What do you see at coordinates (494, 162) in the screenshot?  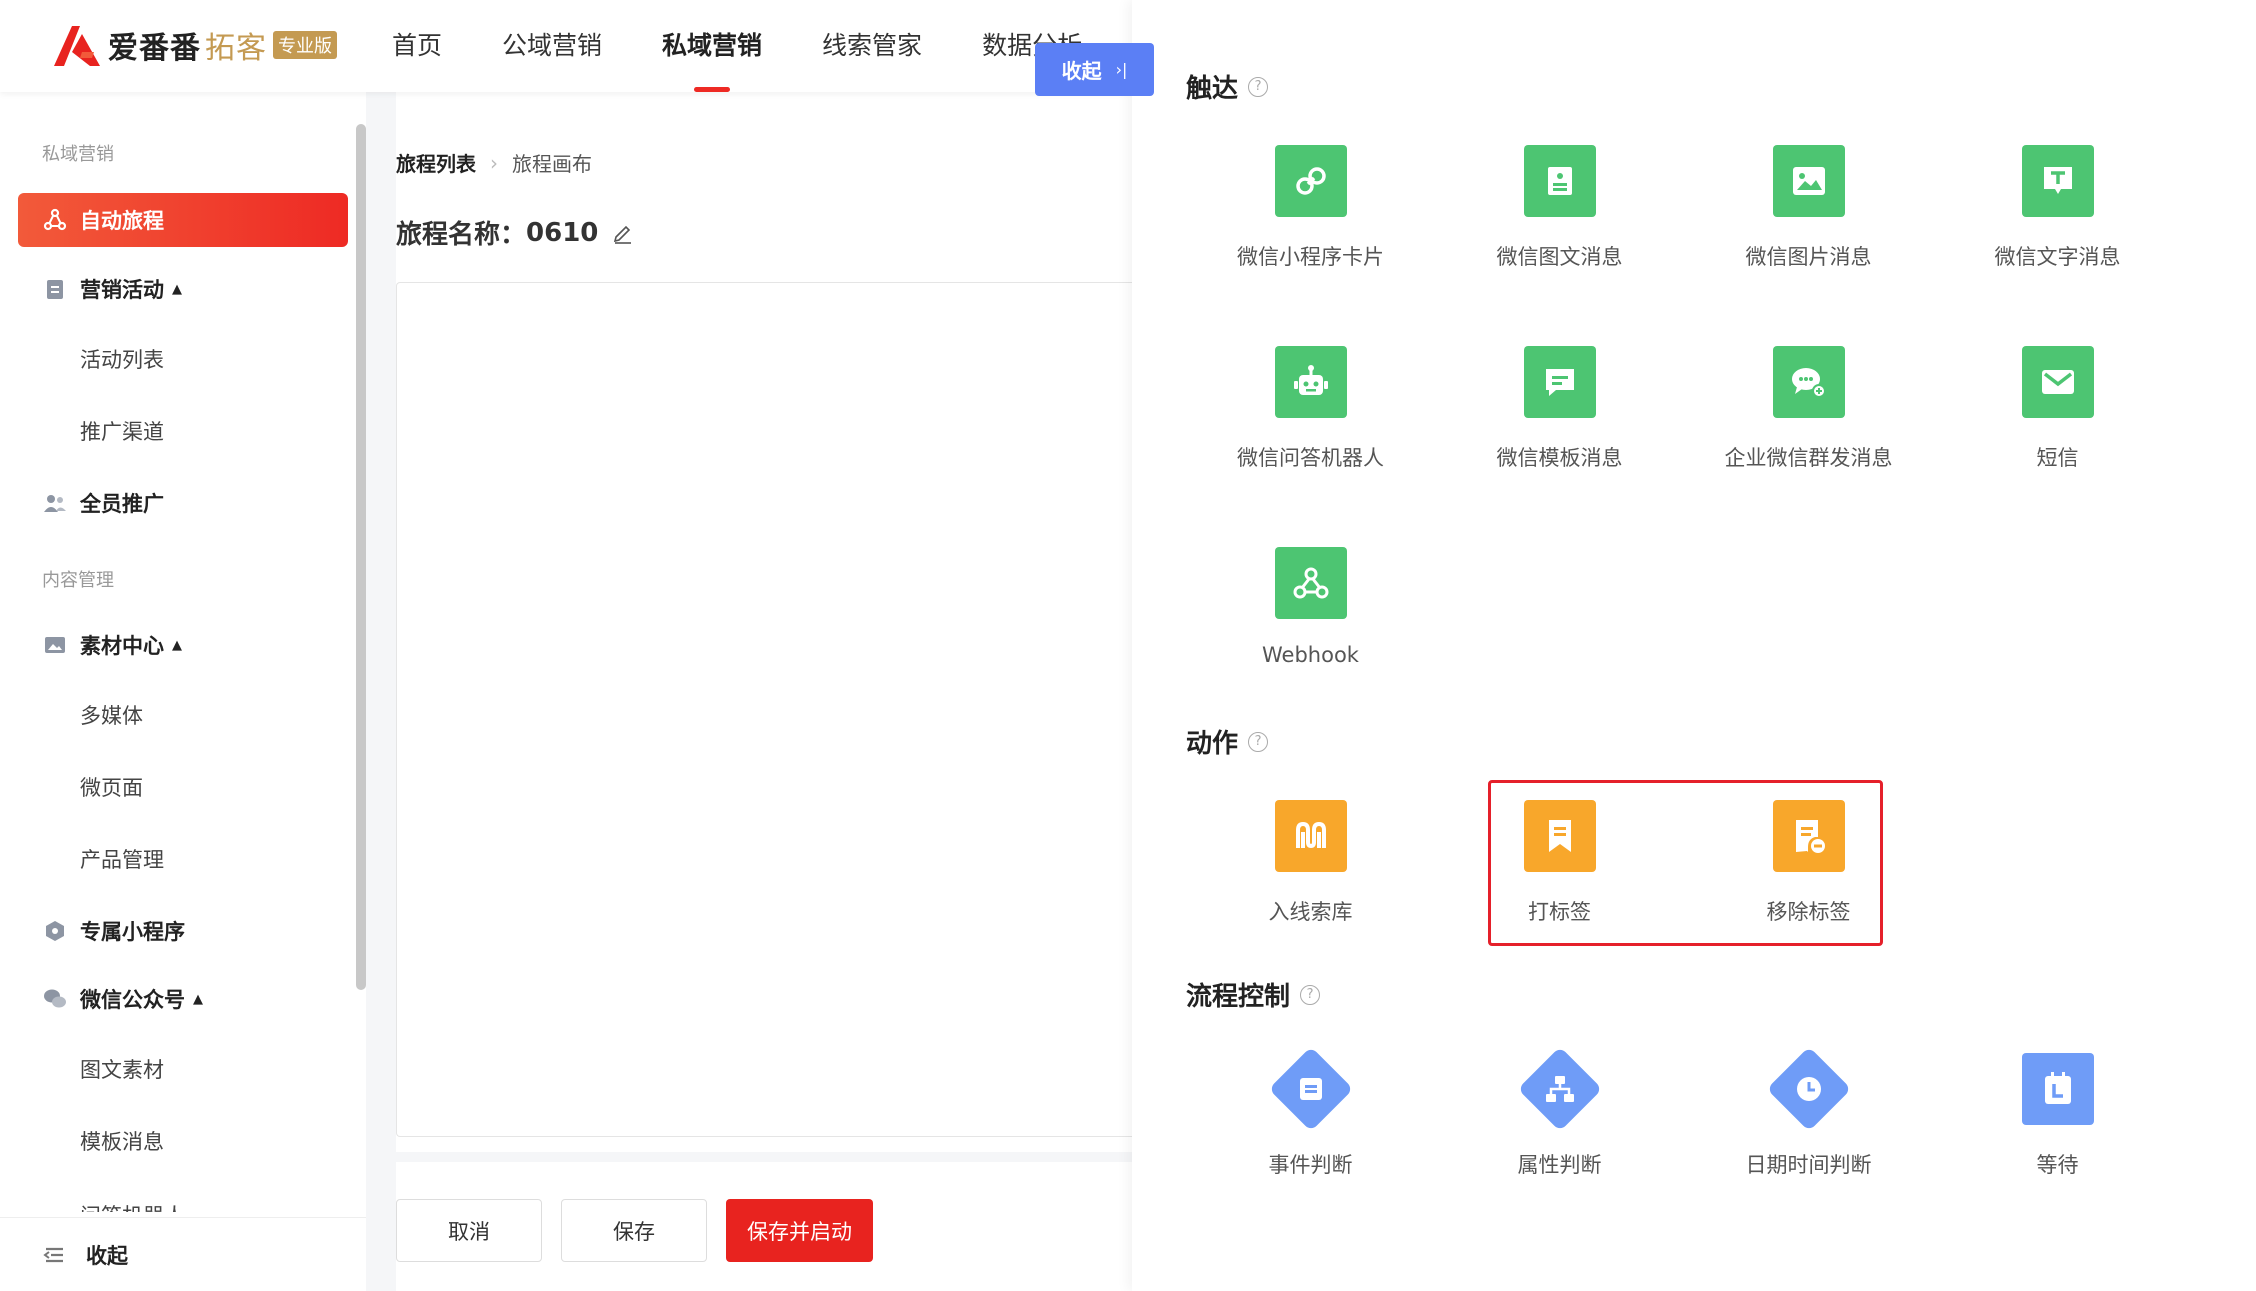 I see `chevron-right-icon: ›` at bounding box center [494, 162].